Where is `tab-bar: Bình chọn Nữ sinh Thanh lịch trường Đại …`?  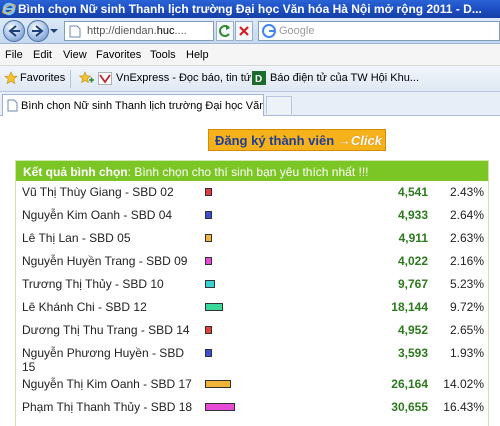 tab-bar: Bình chọn Nữ sinh Thanh lịch trường Đại … is located at coordinates (250, 104).